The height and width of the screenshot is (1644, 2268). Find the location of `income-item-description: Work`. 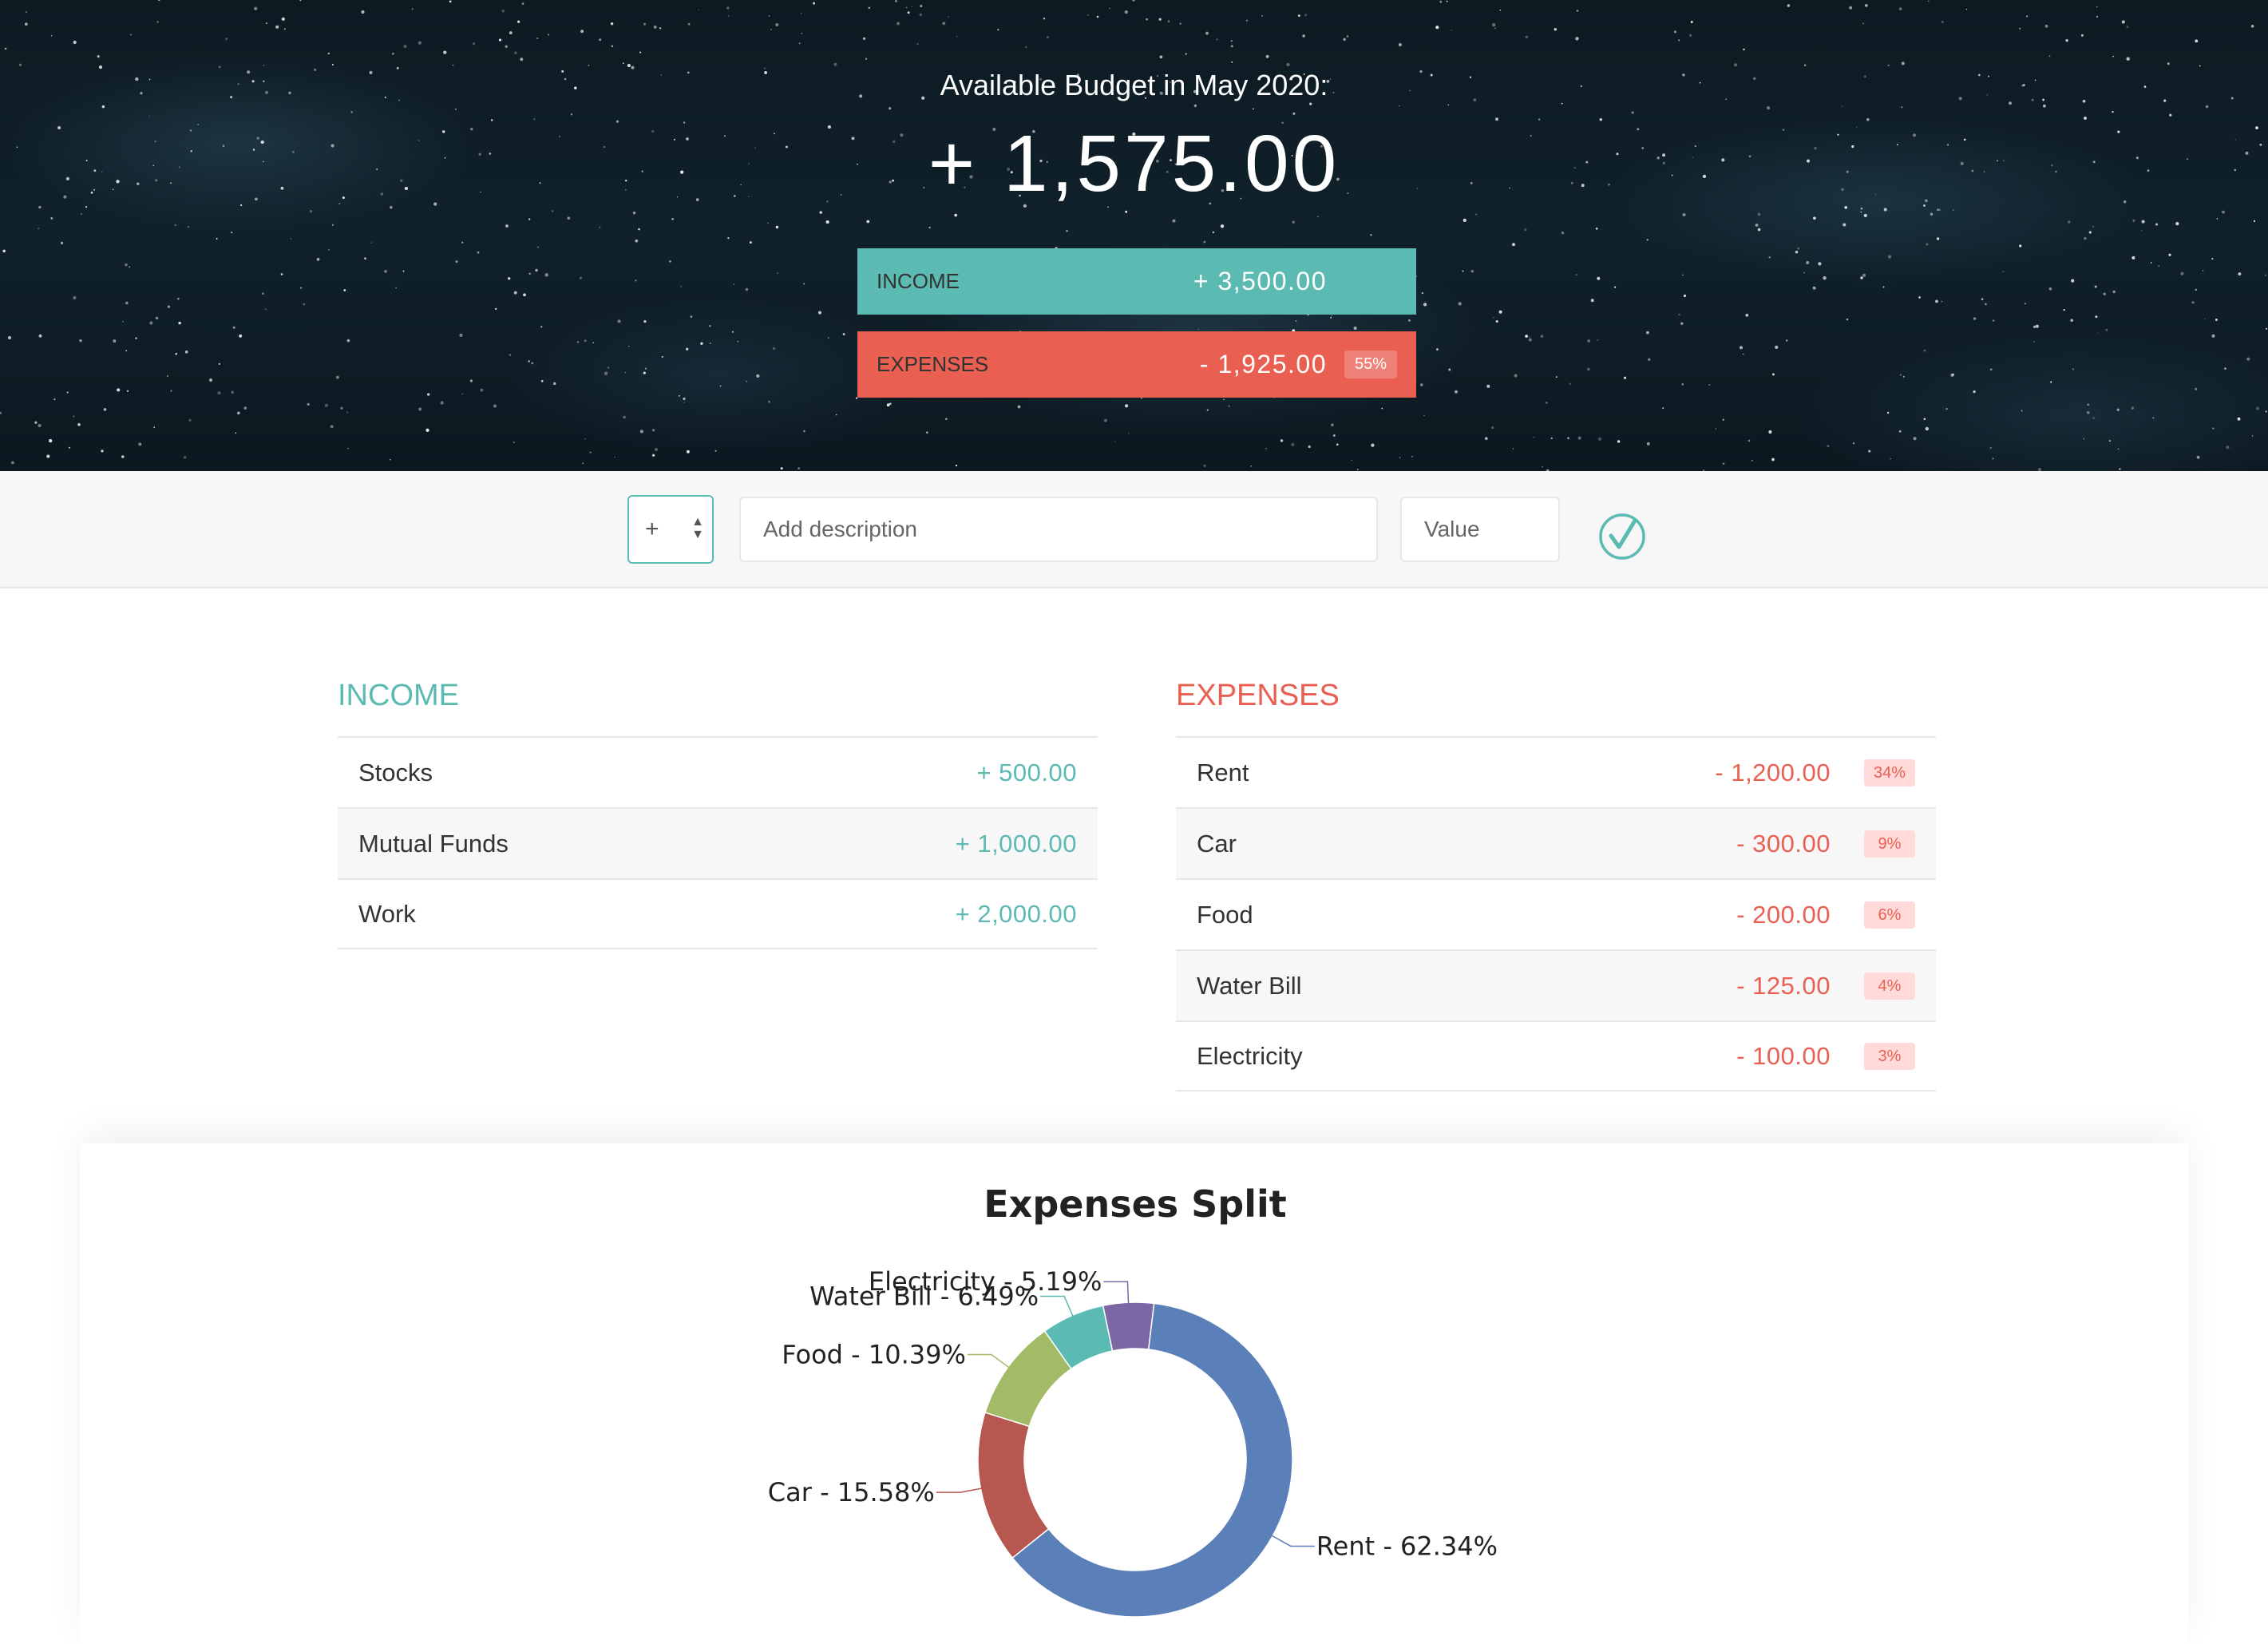

income-item-description: Work is located at coordinates (387, 913).